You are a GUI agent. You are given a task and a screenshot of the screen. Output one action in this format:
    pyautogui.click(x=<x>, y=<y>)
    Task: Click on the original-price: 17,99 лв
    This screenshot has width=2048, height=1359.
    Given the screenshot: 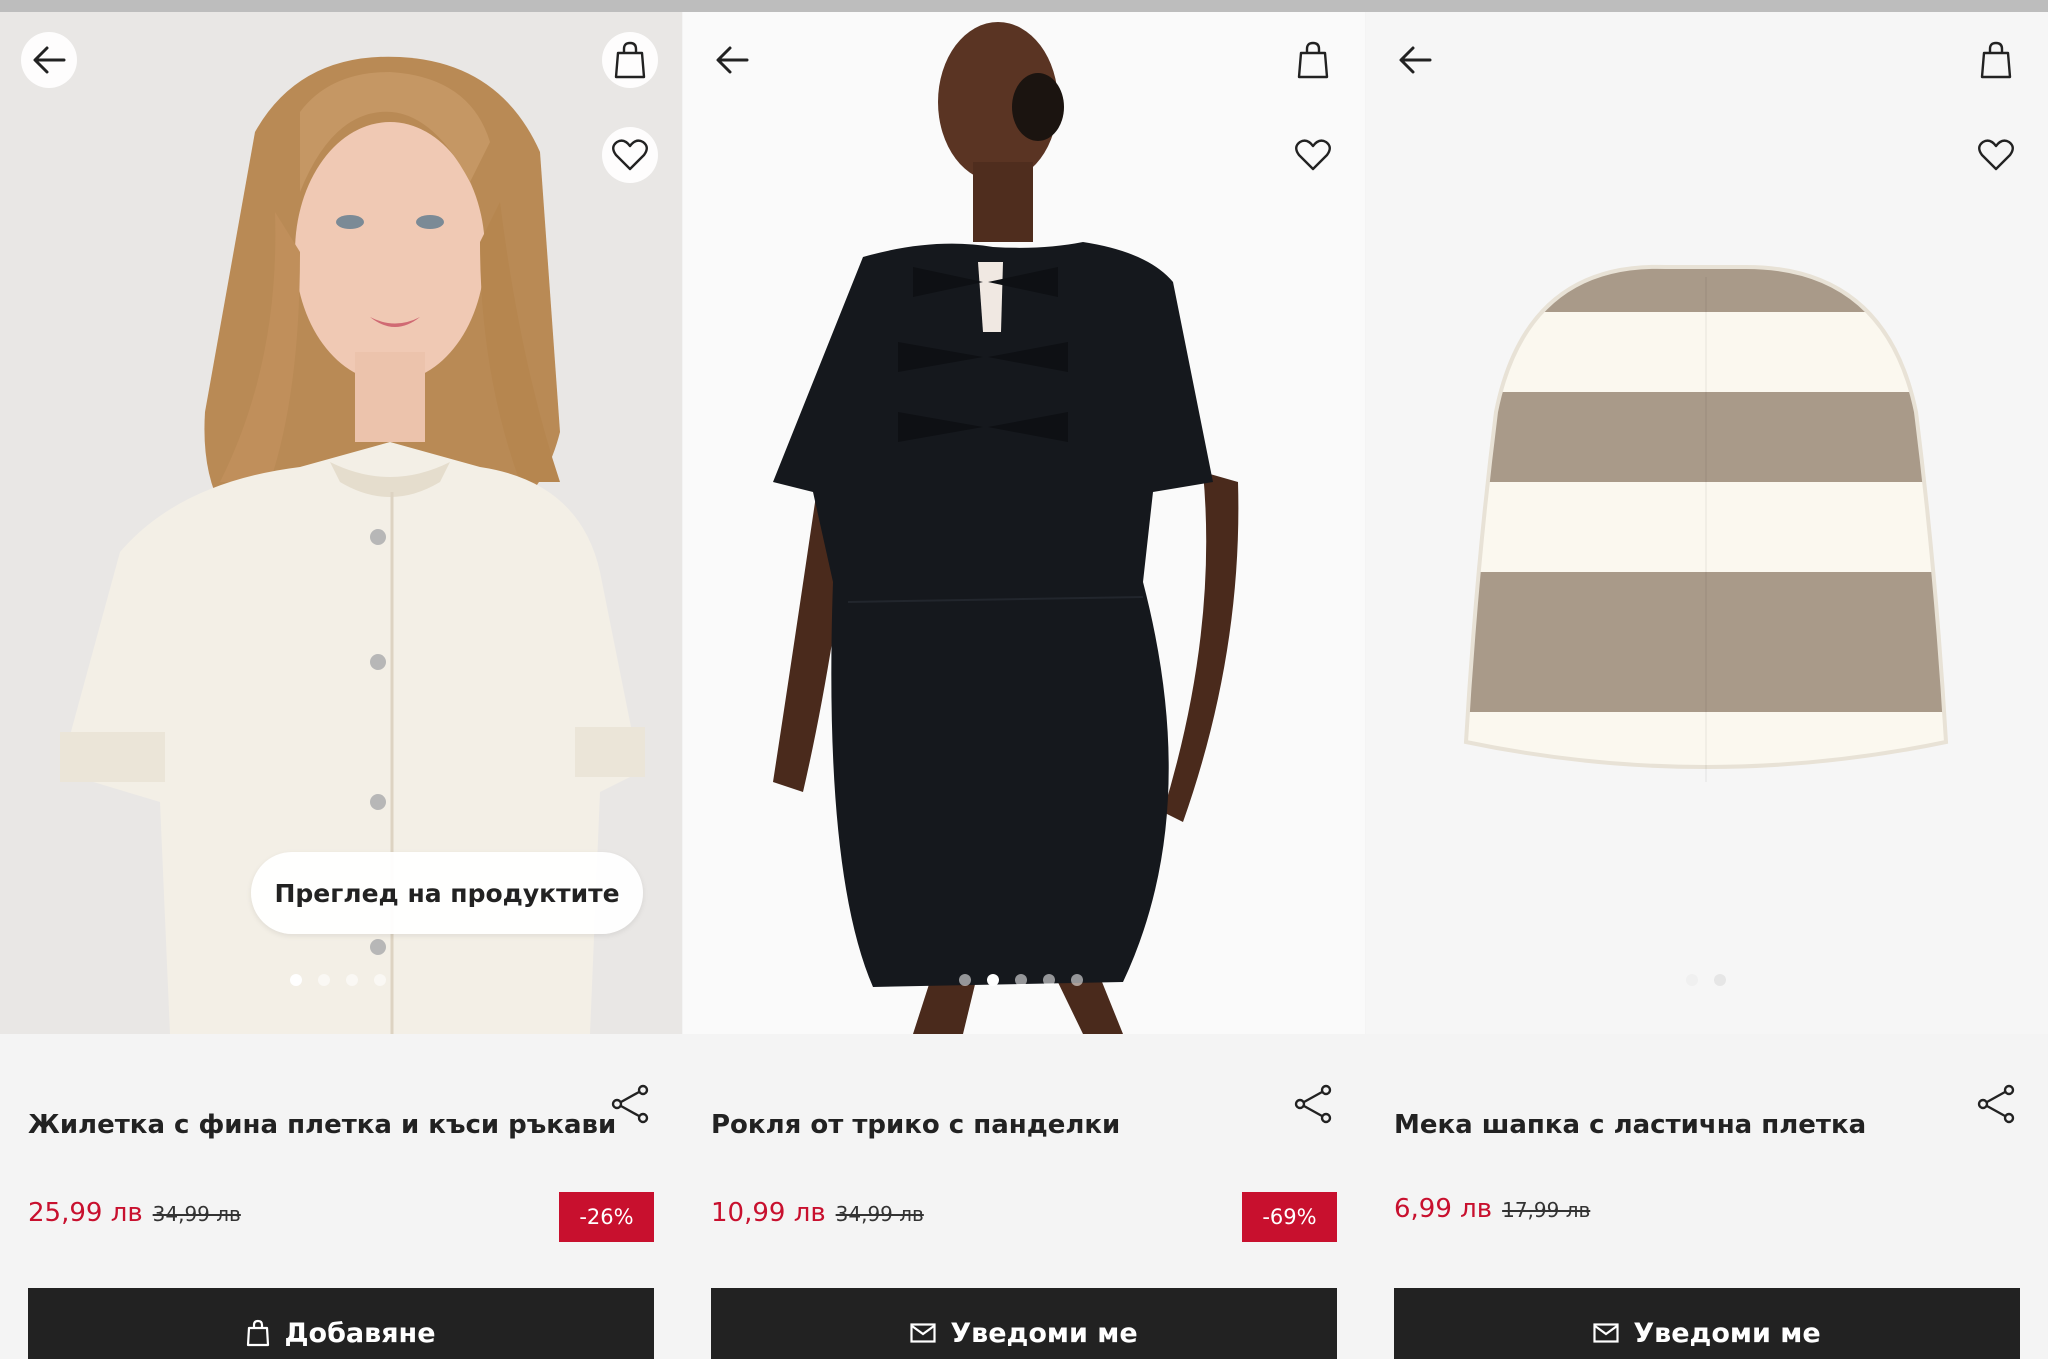 What is the action you would take?
    pyautogui.click(x=1546, y=1210)
    